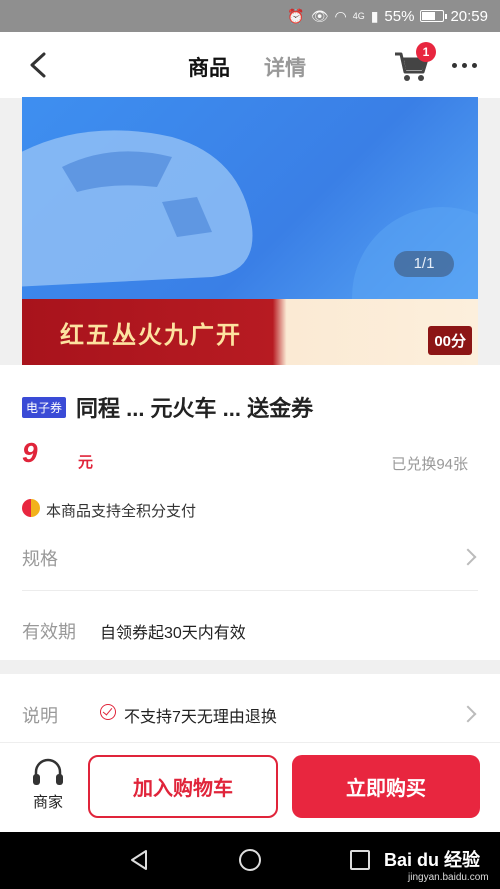 The image size is (500, 889). I want to click on merchant-label: 商家, so click(47, 802).